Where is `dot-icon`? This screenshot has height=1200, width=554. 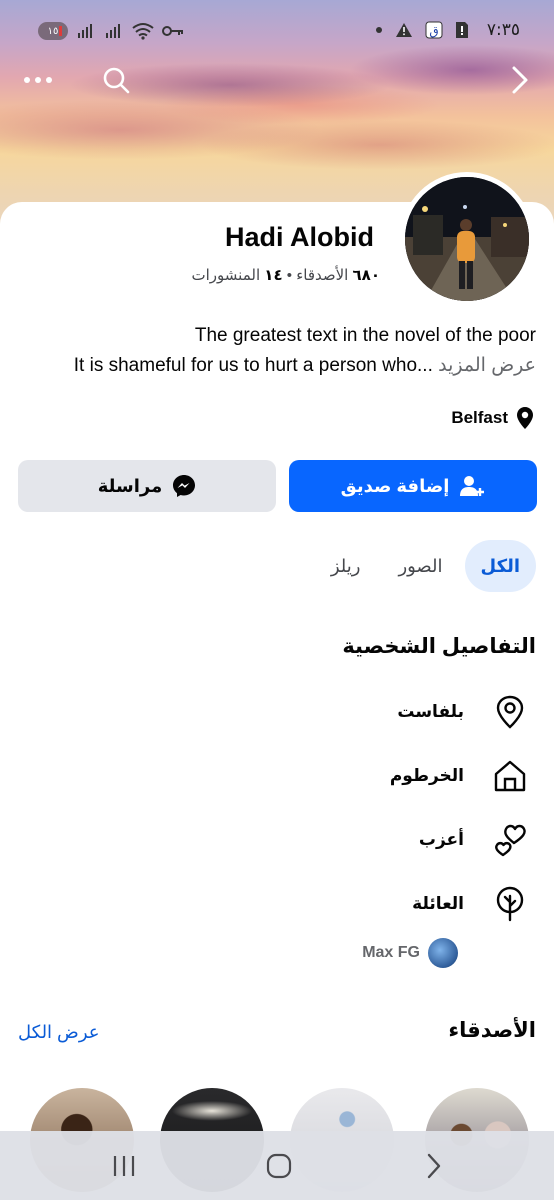
dot-icon is located at coordinates (378, 30).